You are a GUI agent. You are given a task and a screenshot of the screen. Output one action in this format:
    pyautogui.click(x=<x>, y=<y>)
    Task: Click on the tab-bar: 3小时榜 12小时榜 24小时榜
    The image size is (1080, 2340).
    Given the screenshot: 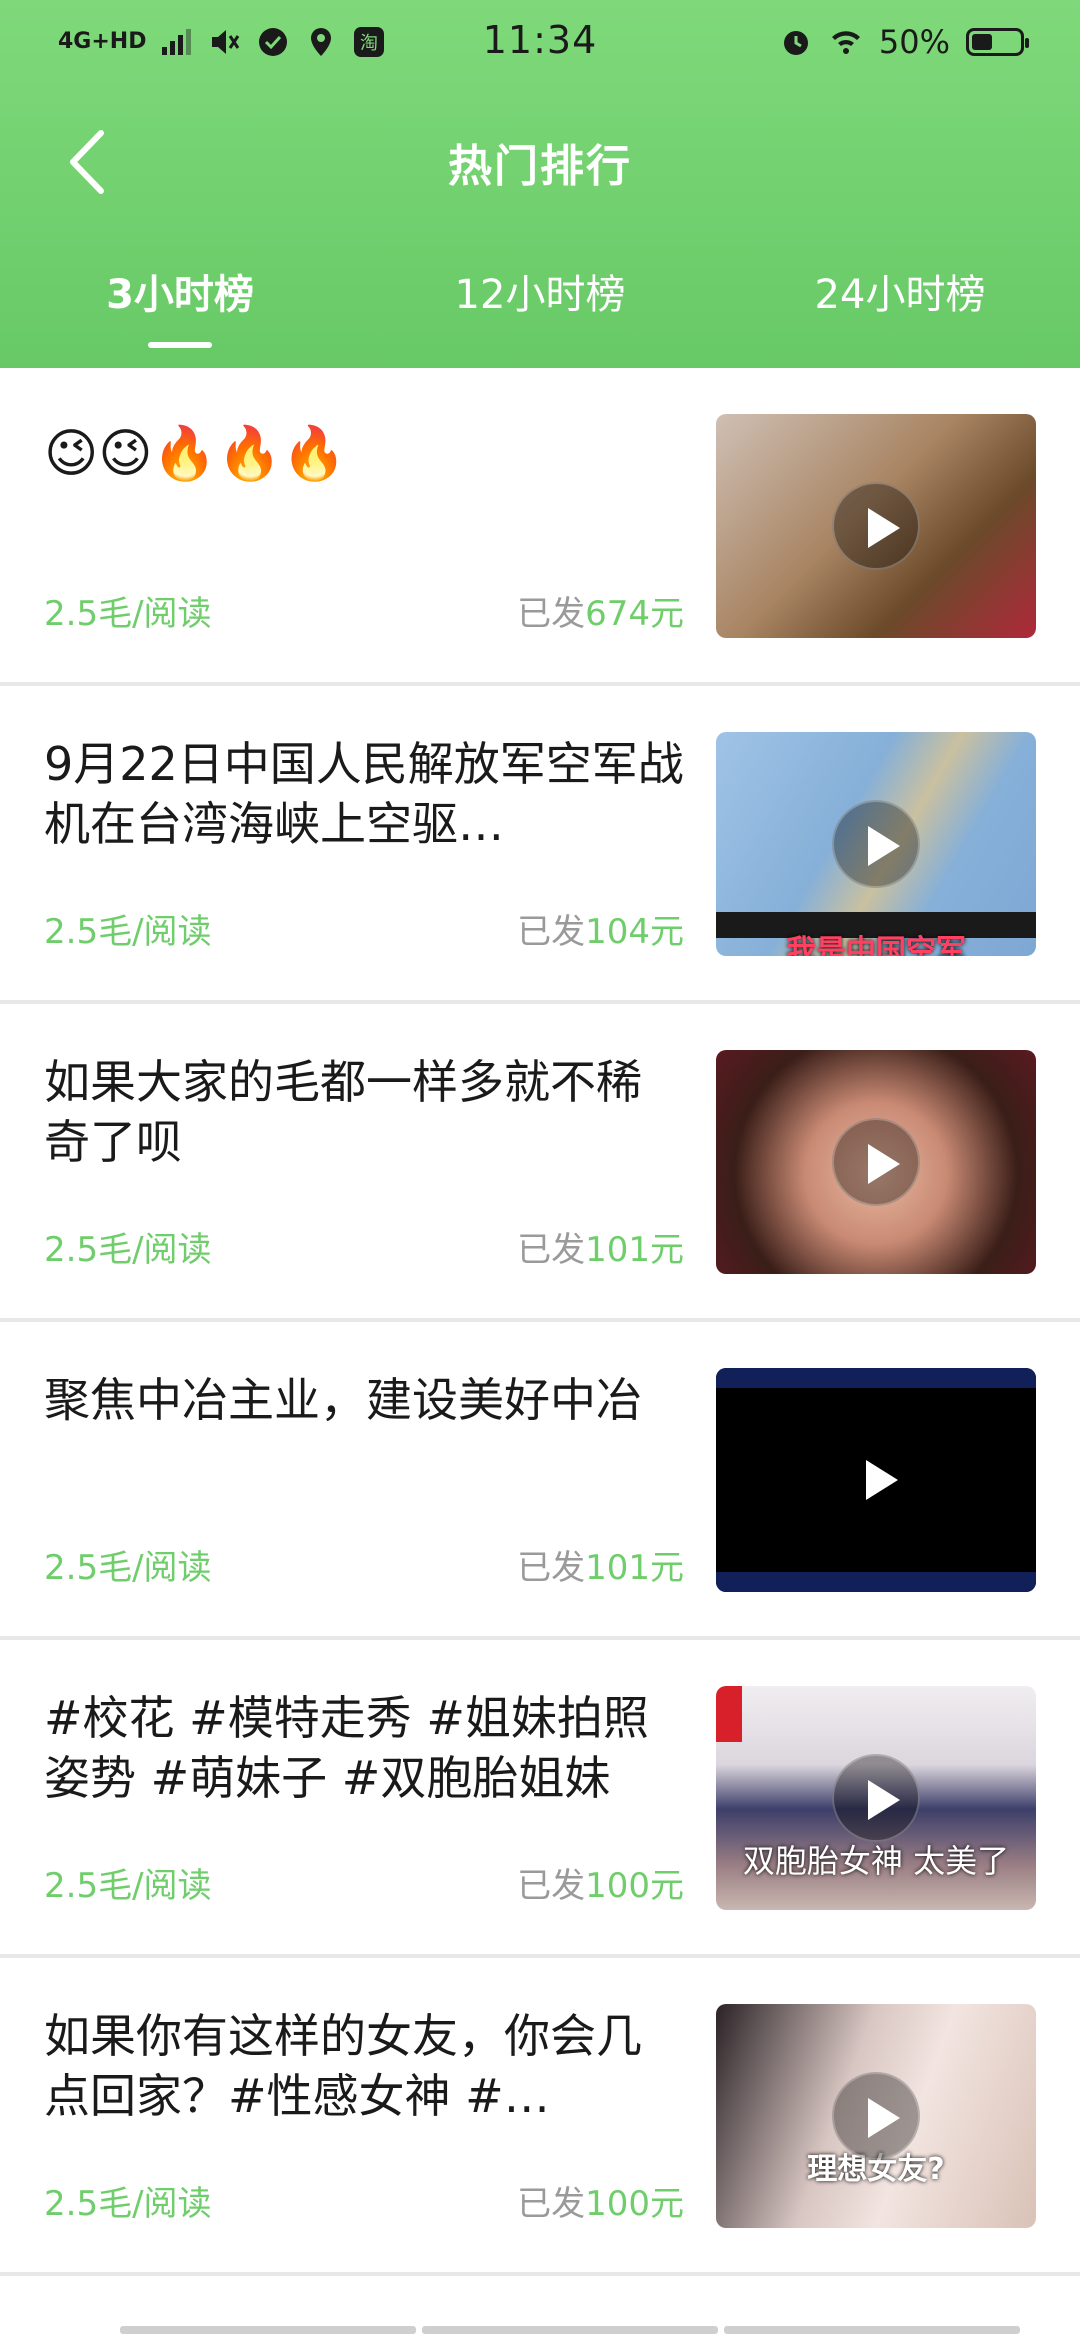 What is the action you would take?
    pyautogui.click(x=540, y=307)
    